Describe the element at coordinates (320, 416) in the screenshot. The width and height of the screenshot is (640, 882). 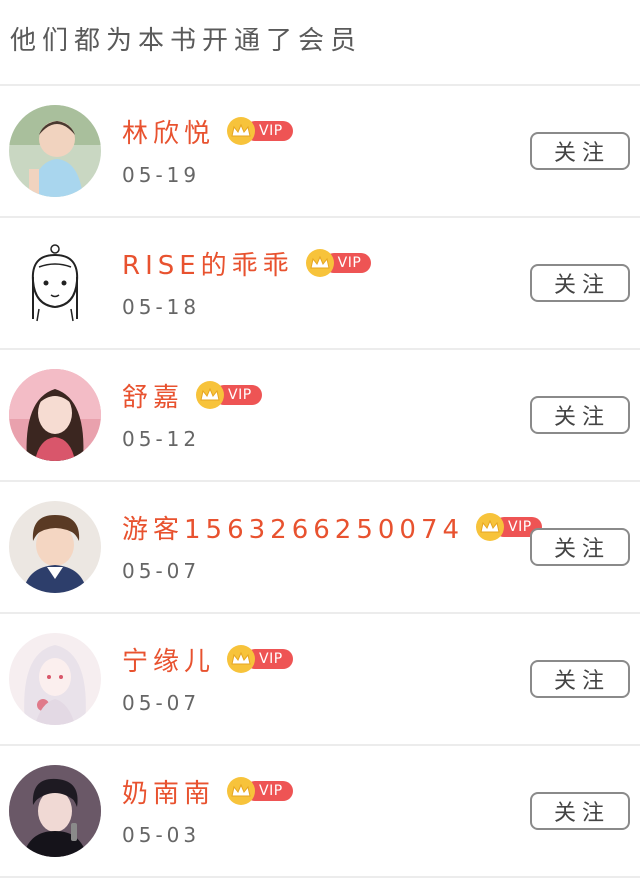
I see `member-row: 舒嘉 VIP 05-12 关注` at that location.